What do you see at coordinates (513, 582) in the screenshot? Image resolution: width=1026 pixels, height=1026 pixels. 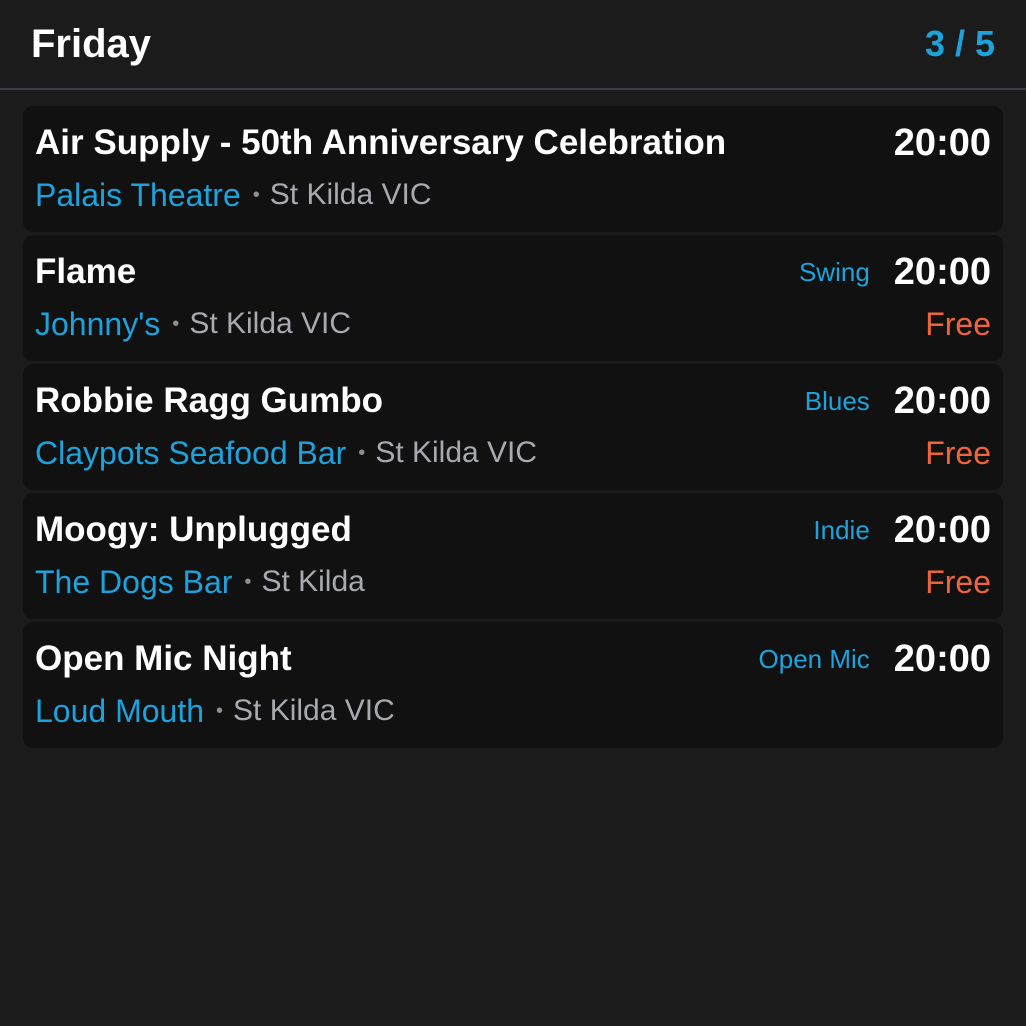 I see `event-venue-row: The Dogs Bar • St Kilda Free` at bounding box center [513, 582].